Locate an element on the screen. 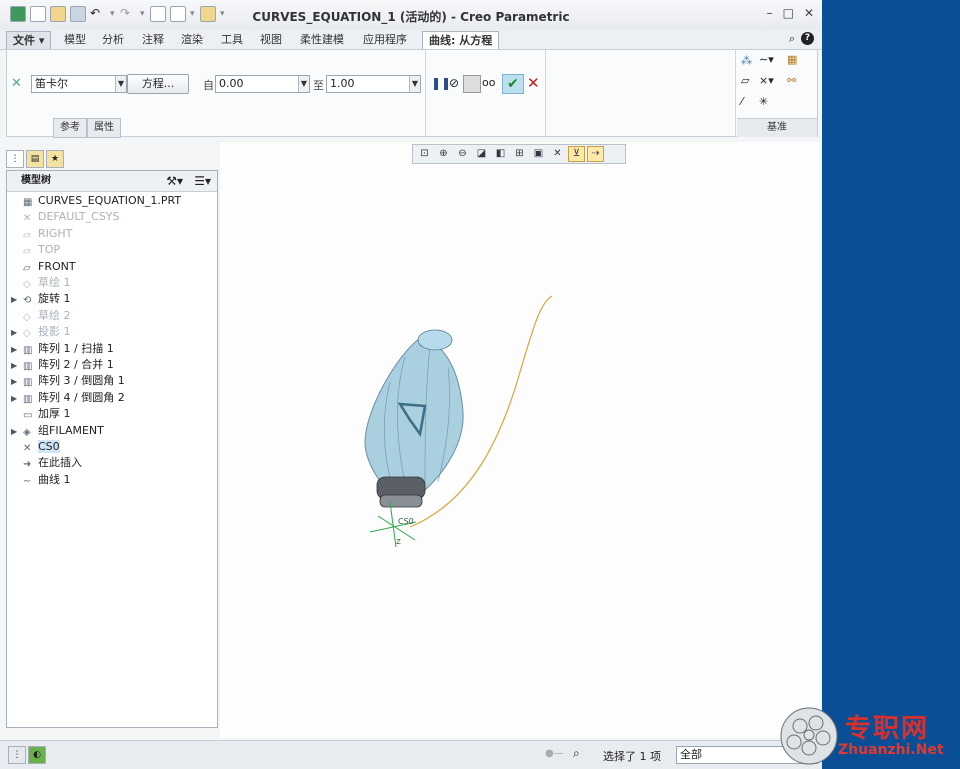 The width and height of the screenshot is (960, 769). chevron-down-icon: ▼ is located at coordinates (303, 84).